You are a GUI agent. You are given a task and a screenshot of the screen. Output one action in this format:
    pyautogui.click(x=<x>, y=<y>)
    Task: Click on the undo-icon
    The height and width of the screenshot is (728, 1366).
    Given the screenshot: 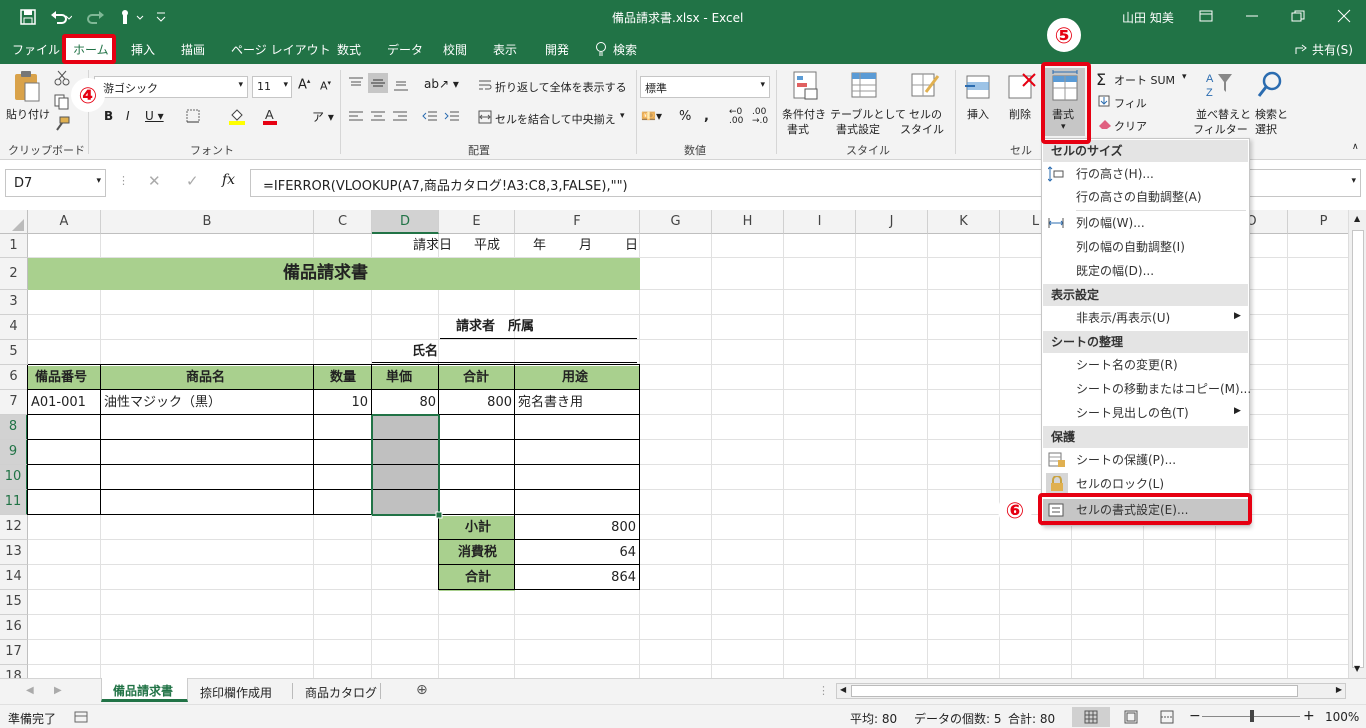 What is the action you would take?
    pyautogui.click(x=61, y=17)
    